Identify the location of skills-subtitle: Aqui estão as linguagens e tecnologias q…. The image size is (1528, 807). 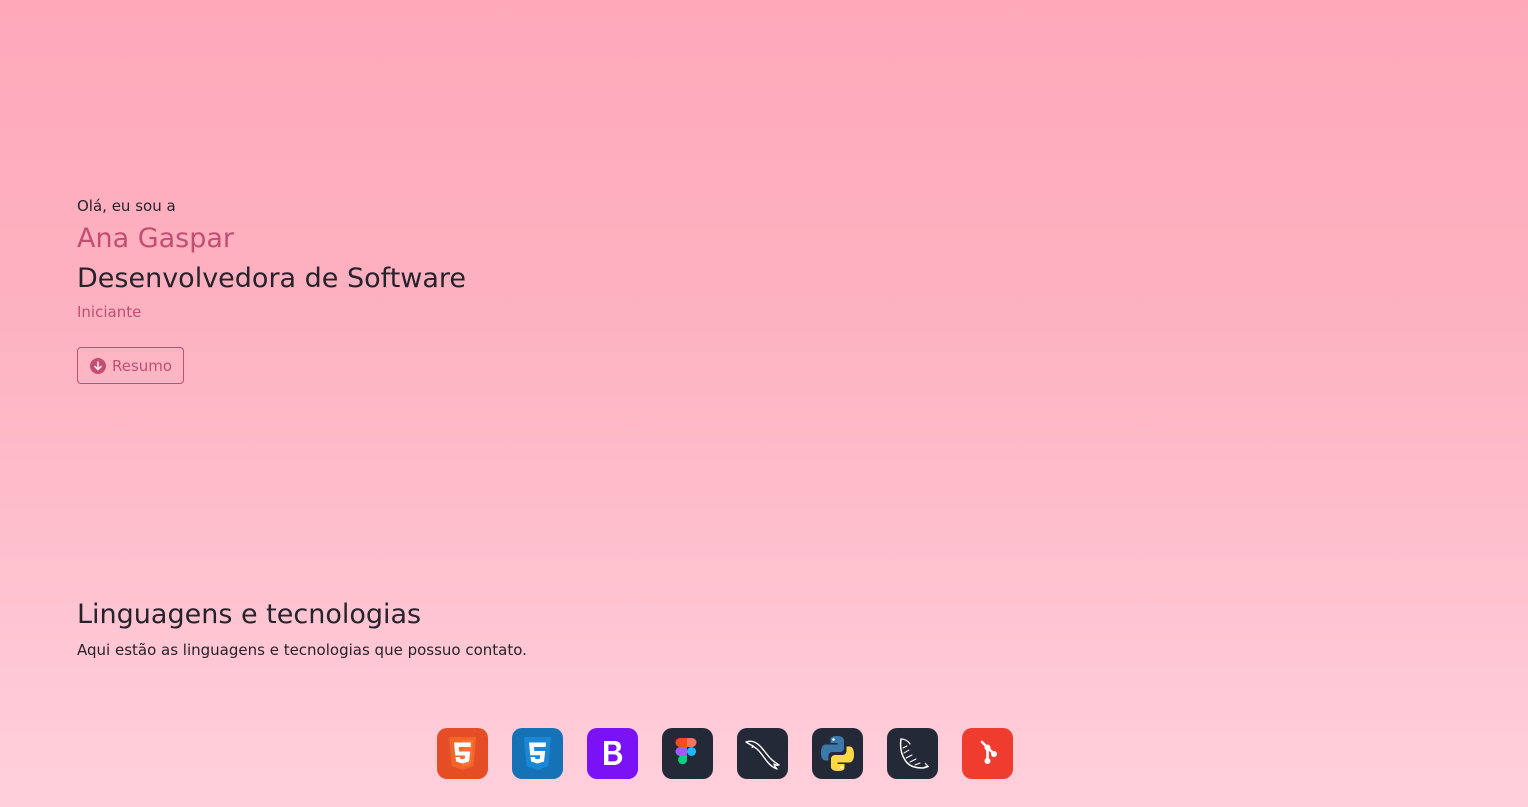
(302, 650).